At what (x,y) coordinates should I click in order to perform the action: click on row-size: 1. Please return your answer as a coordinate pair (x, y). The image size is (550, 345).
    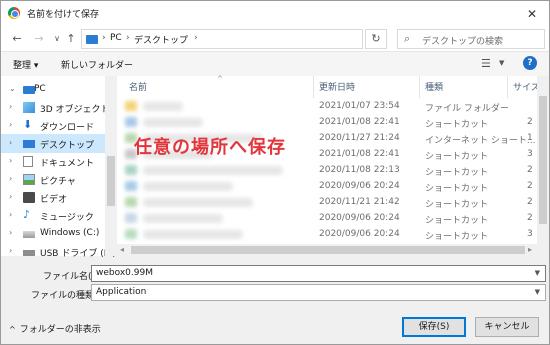
    Looking at the image, I should click on (530, 138).